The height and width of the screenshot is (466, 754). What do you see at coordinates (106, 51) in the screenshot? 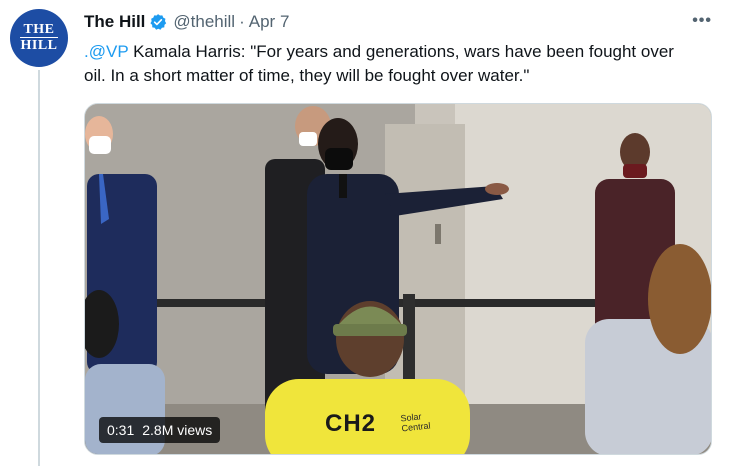
I see `mention-link: .@VP` at bounding box center [106, 51].